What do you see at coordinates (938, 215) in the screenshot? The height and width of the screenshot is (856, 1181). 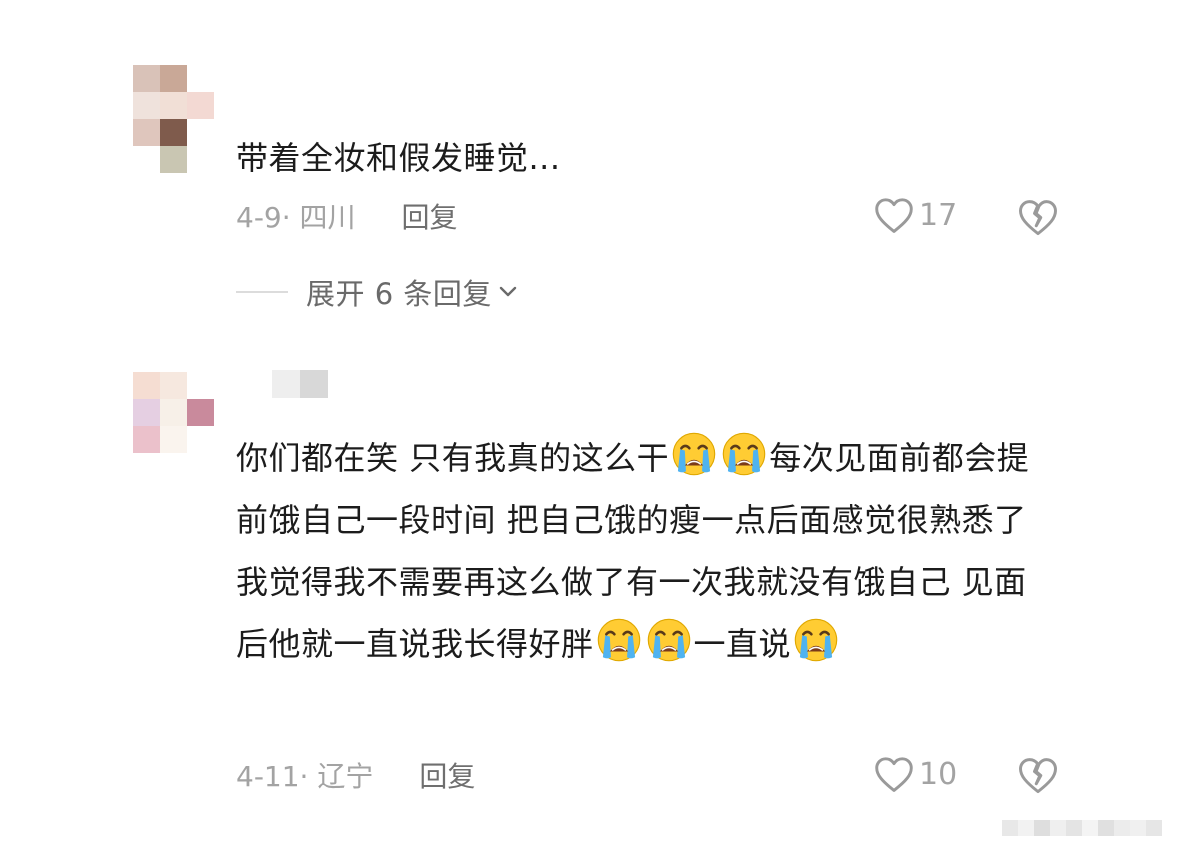 I see `like-count: 17` at bounding box center [938, 215].